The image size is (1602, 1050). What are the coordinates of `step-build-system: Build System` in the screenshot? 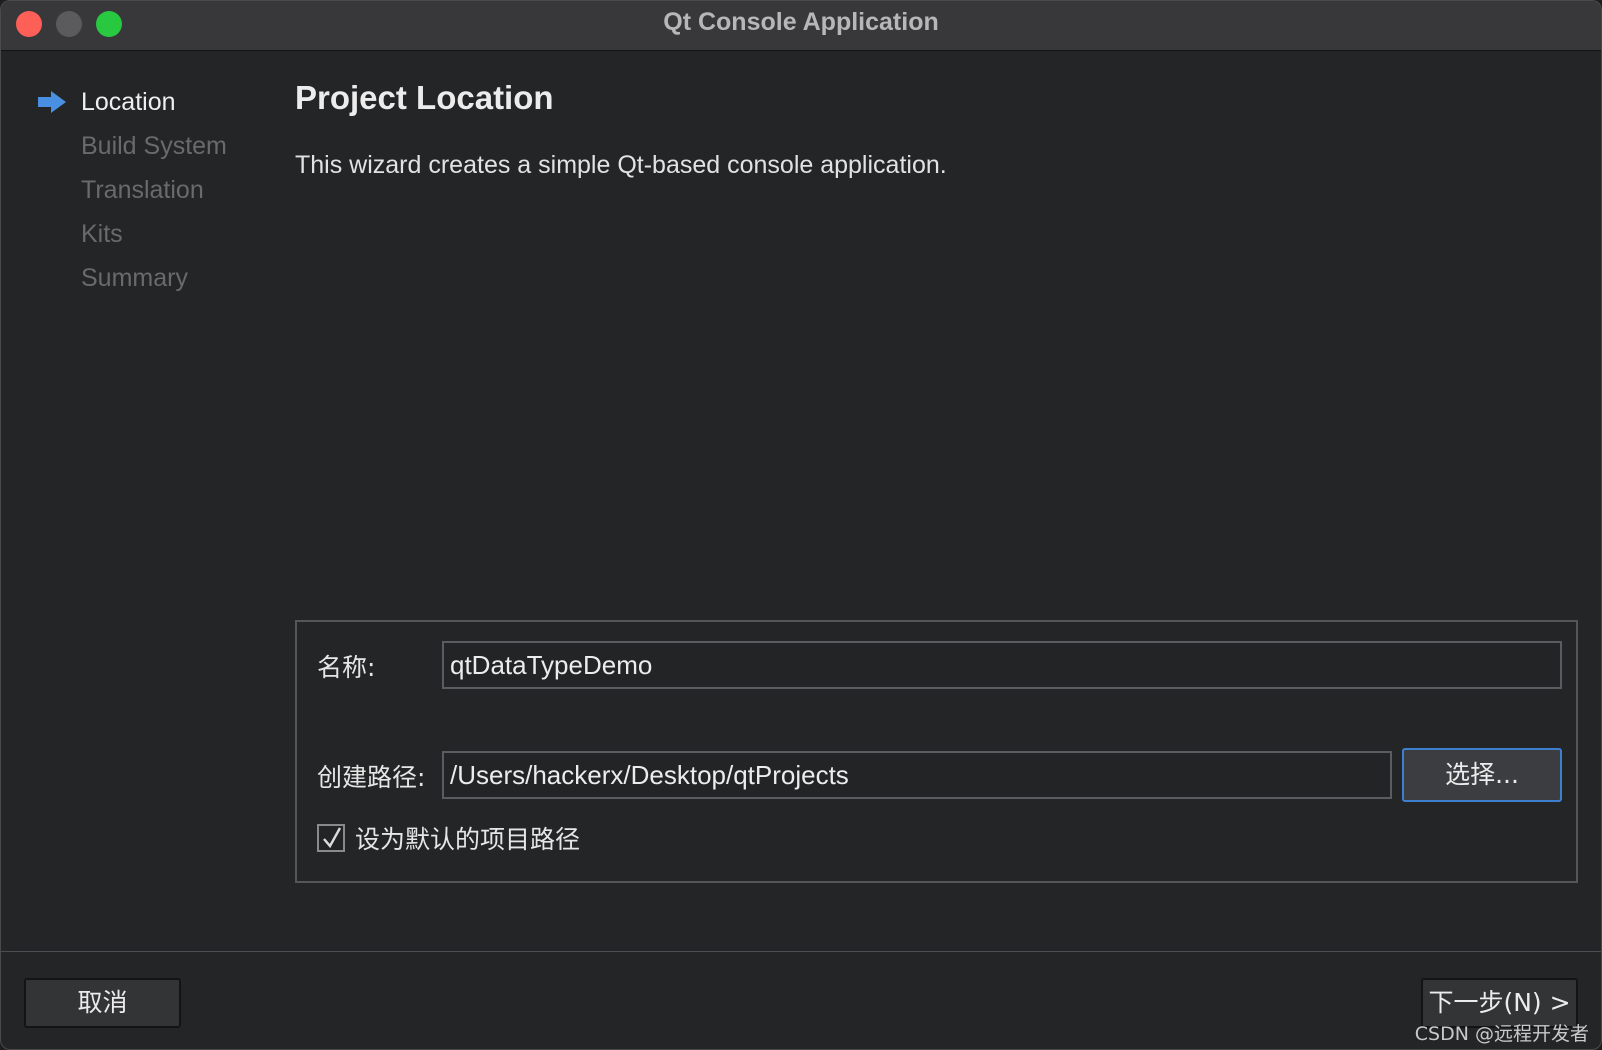 It's located at (131, 153).